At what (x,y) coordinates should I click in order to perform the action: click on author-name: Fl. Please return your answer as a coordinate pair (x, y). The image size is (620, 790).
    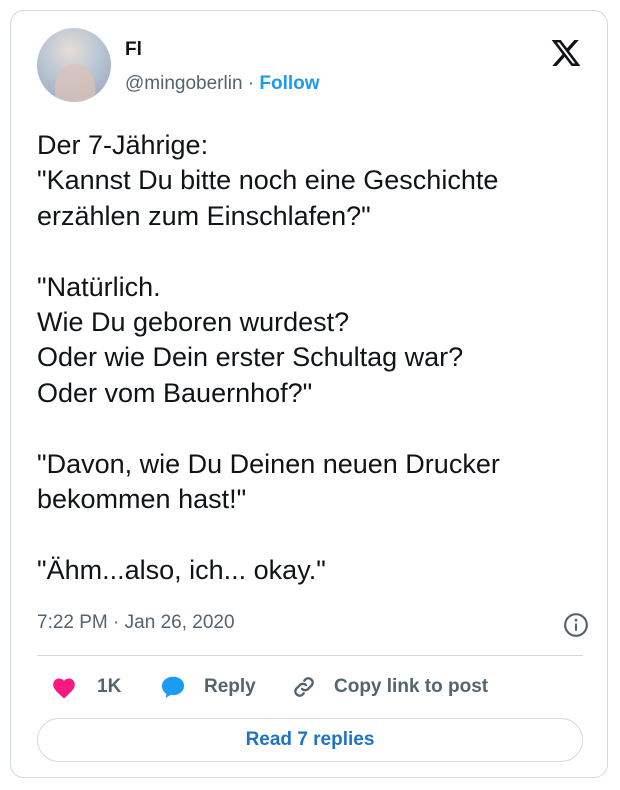
    Looking at the image, I should click on (133, 50).